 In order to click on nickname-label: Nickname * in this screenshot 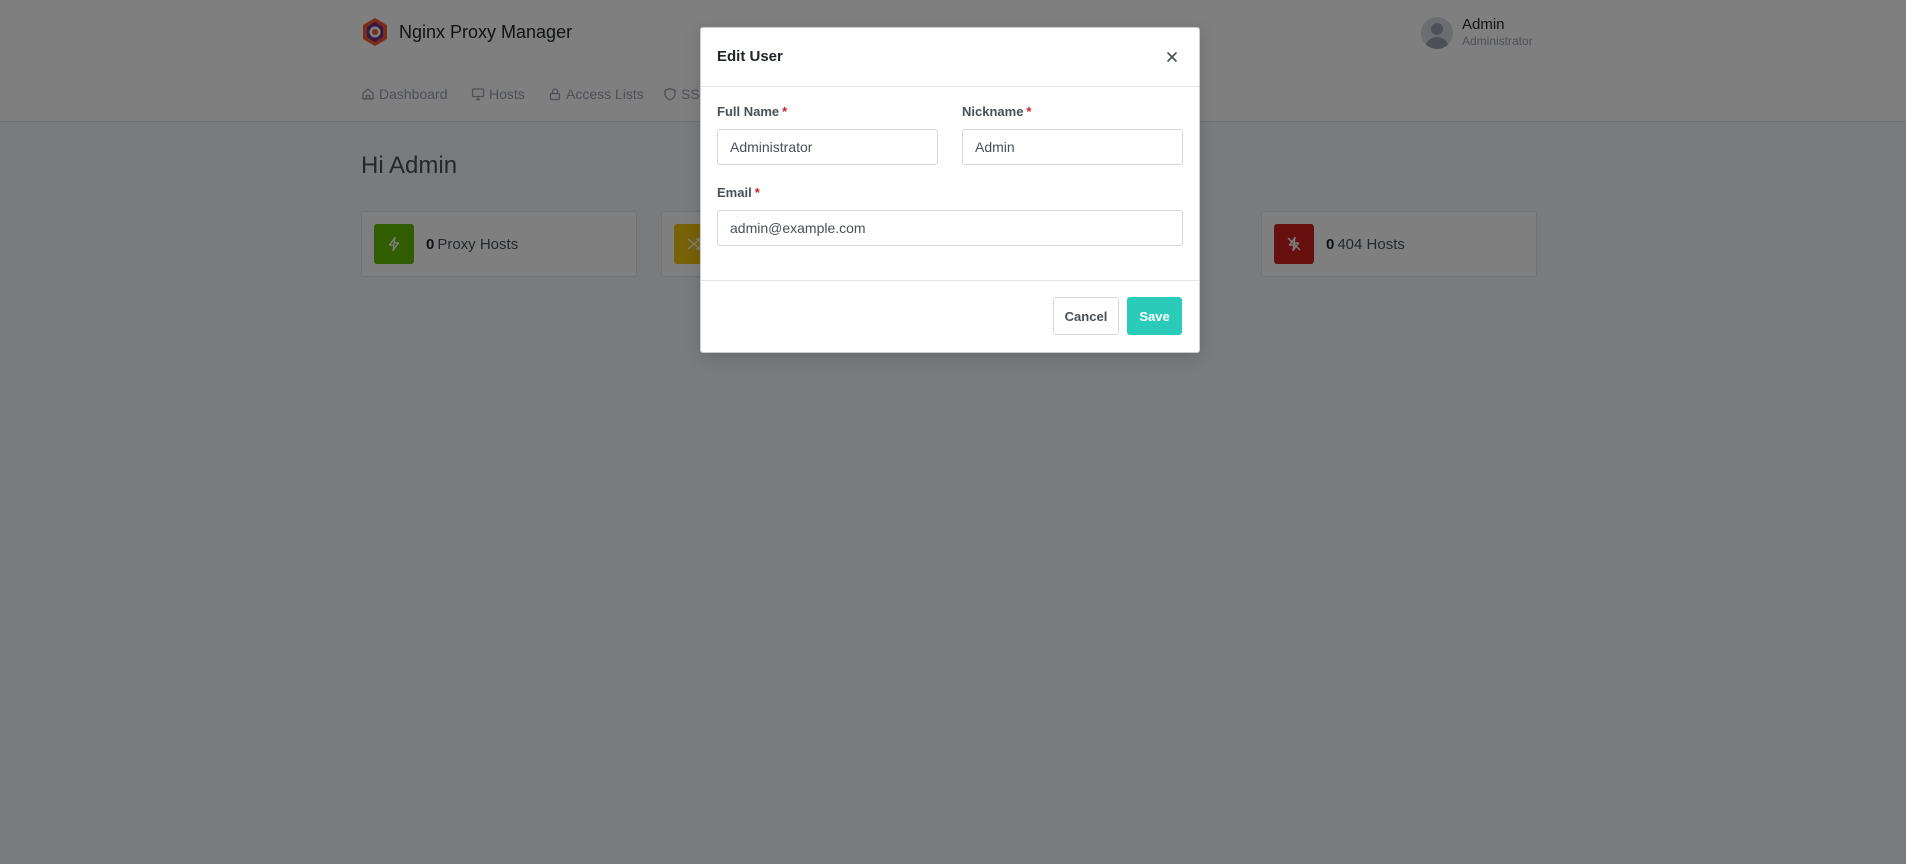, I will do `click(996, 111)`.